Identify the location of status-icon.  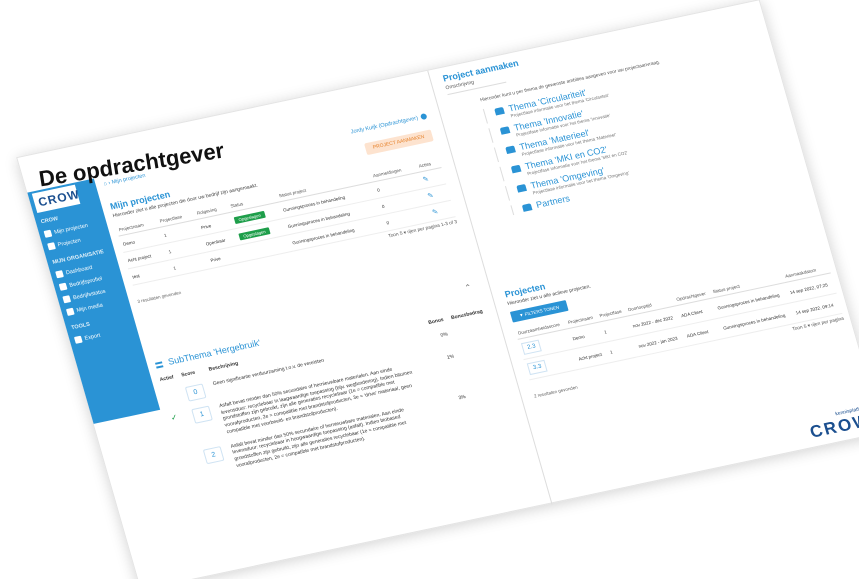
(67, 299).